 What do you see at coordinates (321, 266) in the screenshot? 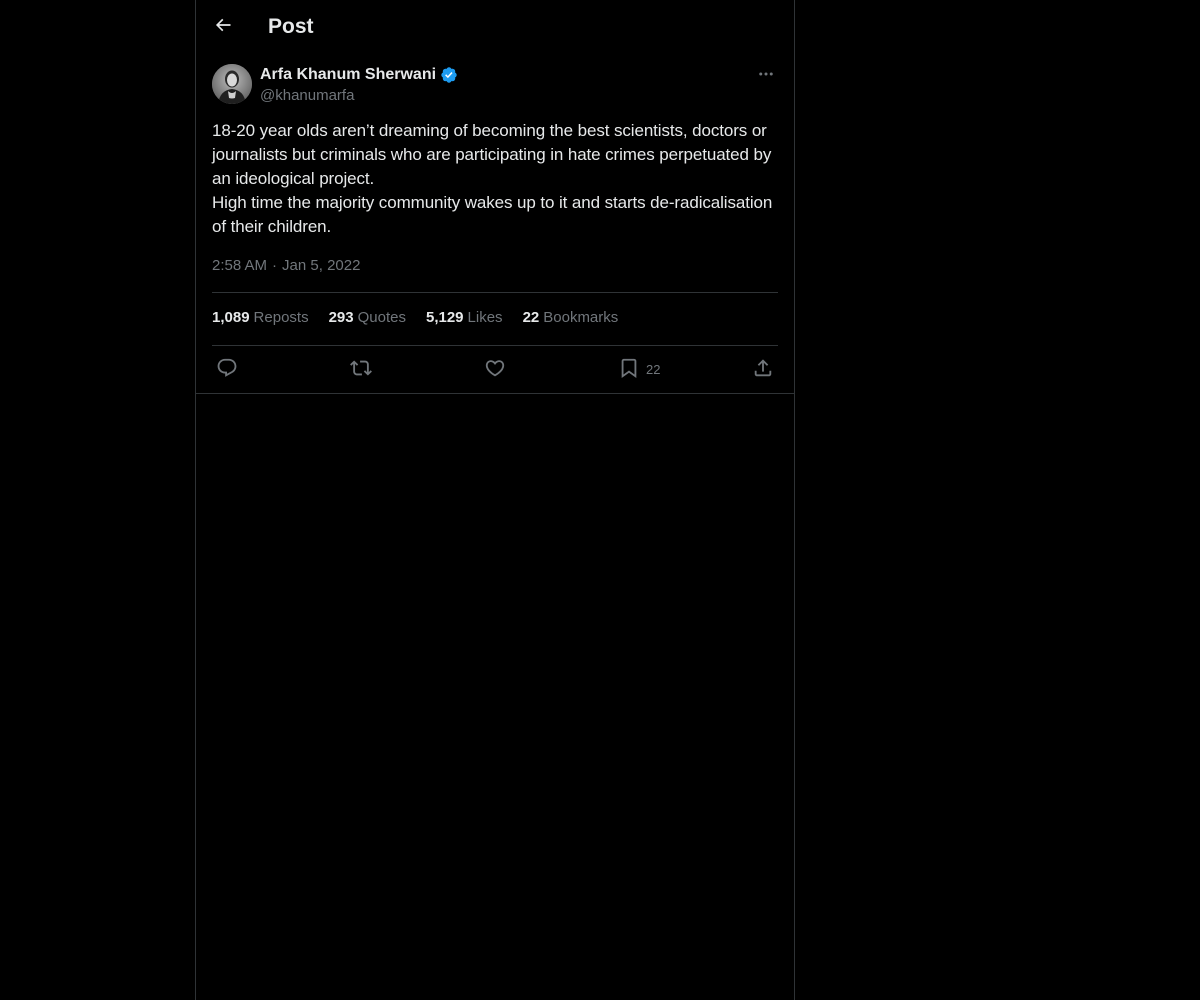
I see `tweet-date: Jan 5, 2022` at bounding box center [321, 266].